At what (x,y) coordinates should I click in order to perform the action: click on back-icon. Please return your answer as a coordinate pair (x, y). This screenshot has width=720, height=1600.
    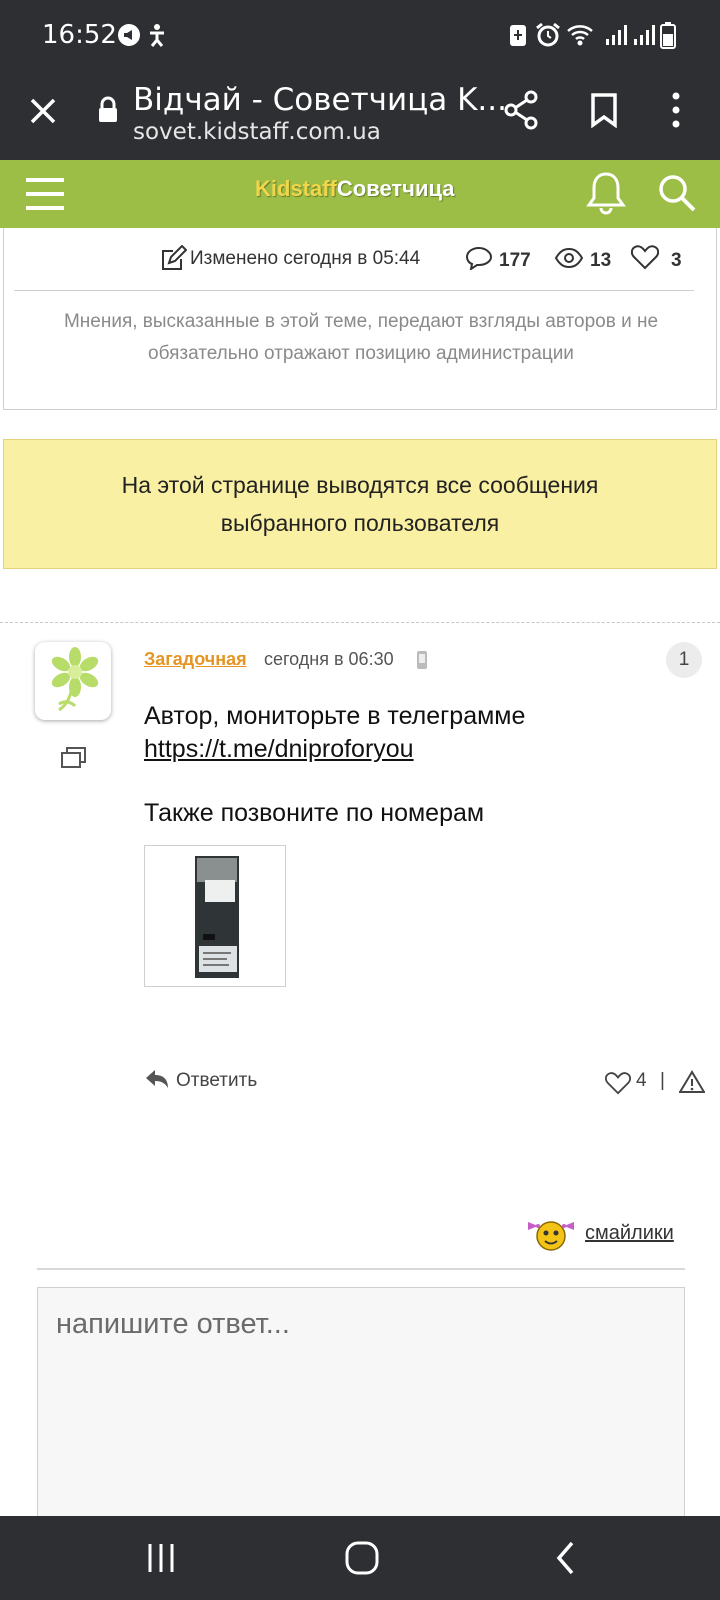
    Looking at the image, I should click on (566, 1558).